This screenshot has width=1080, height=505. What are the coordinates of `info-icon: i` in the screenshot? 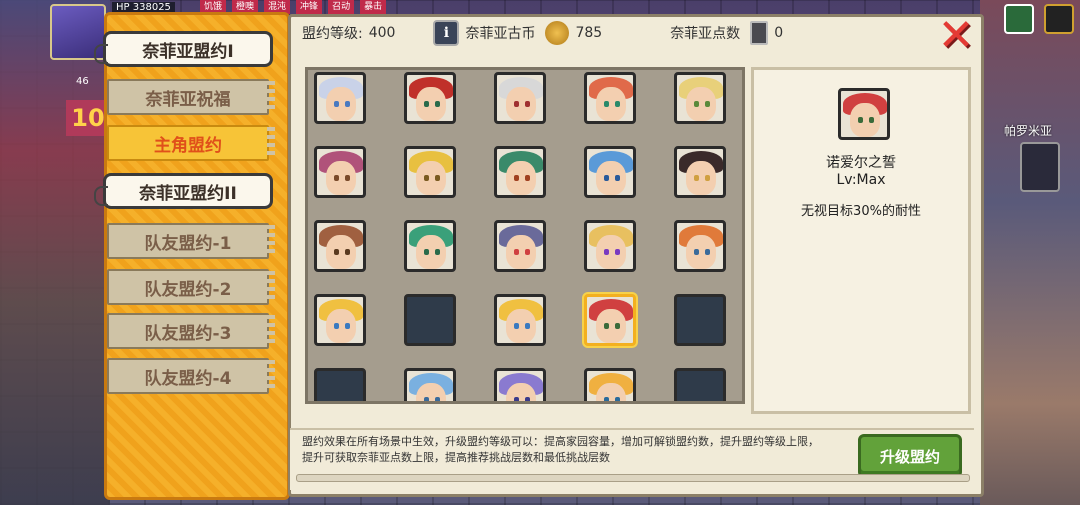 It's located at (446, 33).